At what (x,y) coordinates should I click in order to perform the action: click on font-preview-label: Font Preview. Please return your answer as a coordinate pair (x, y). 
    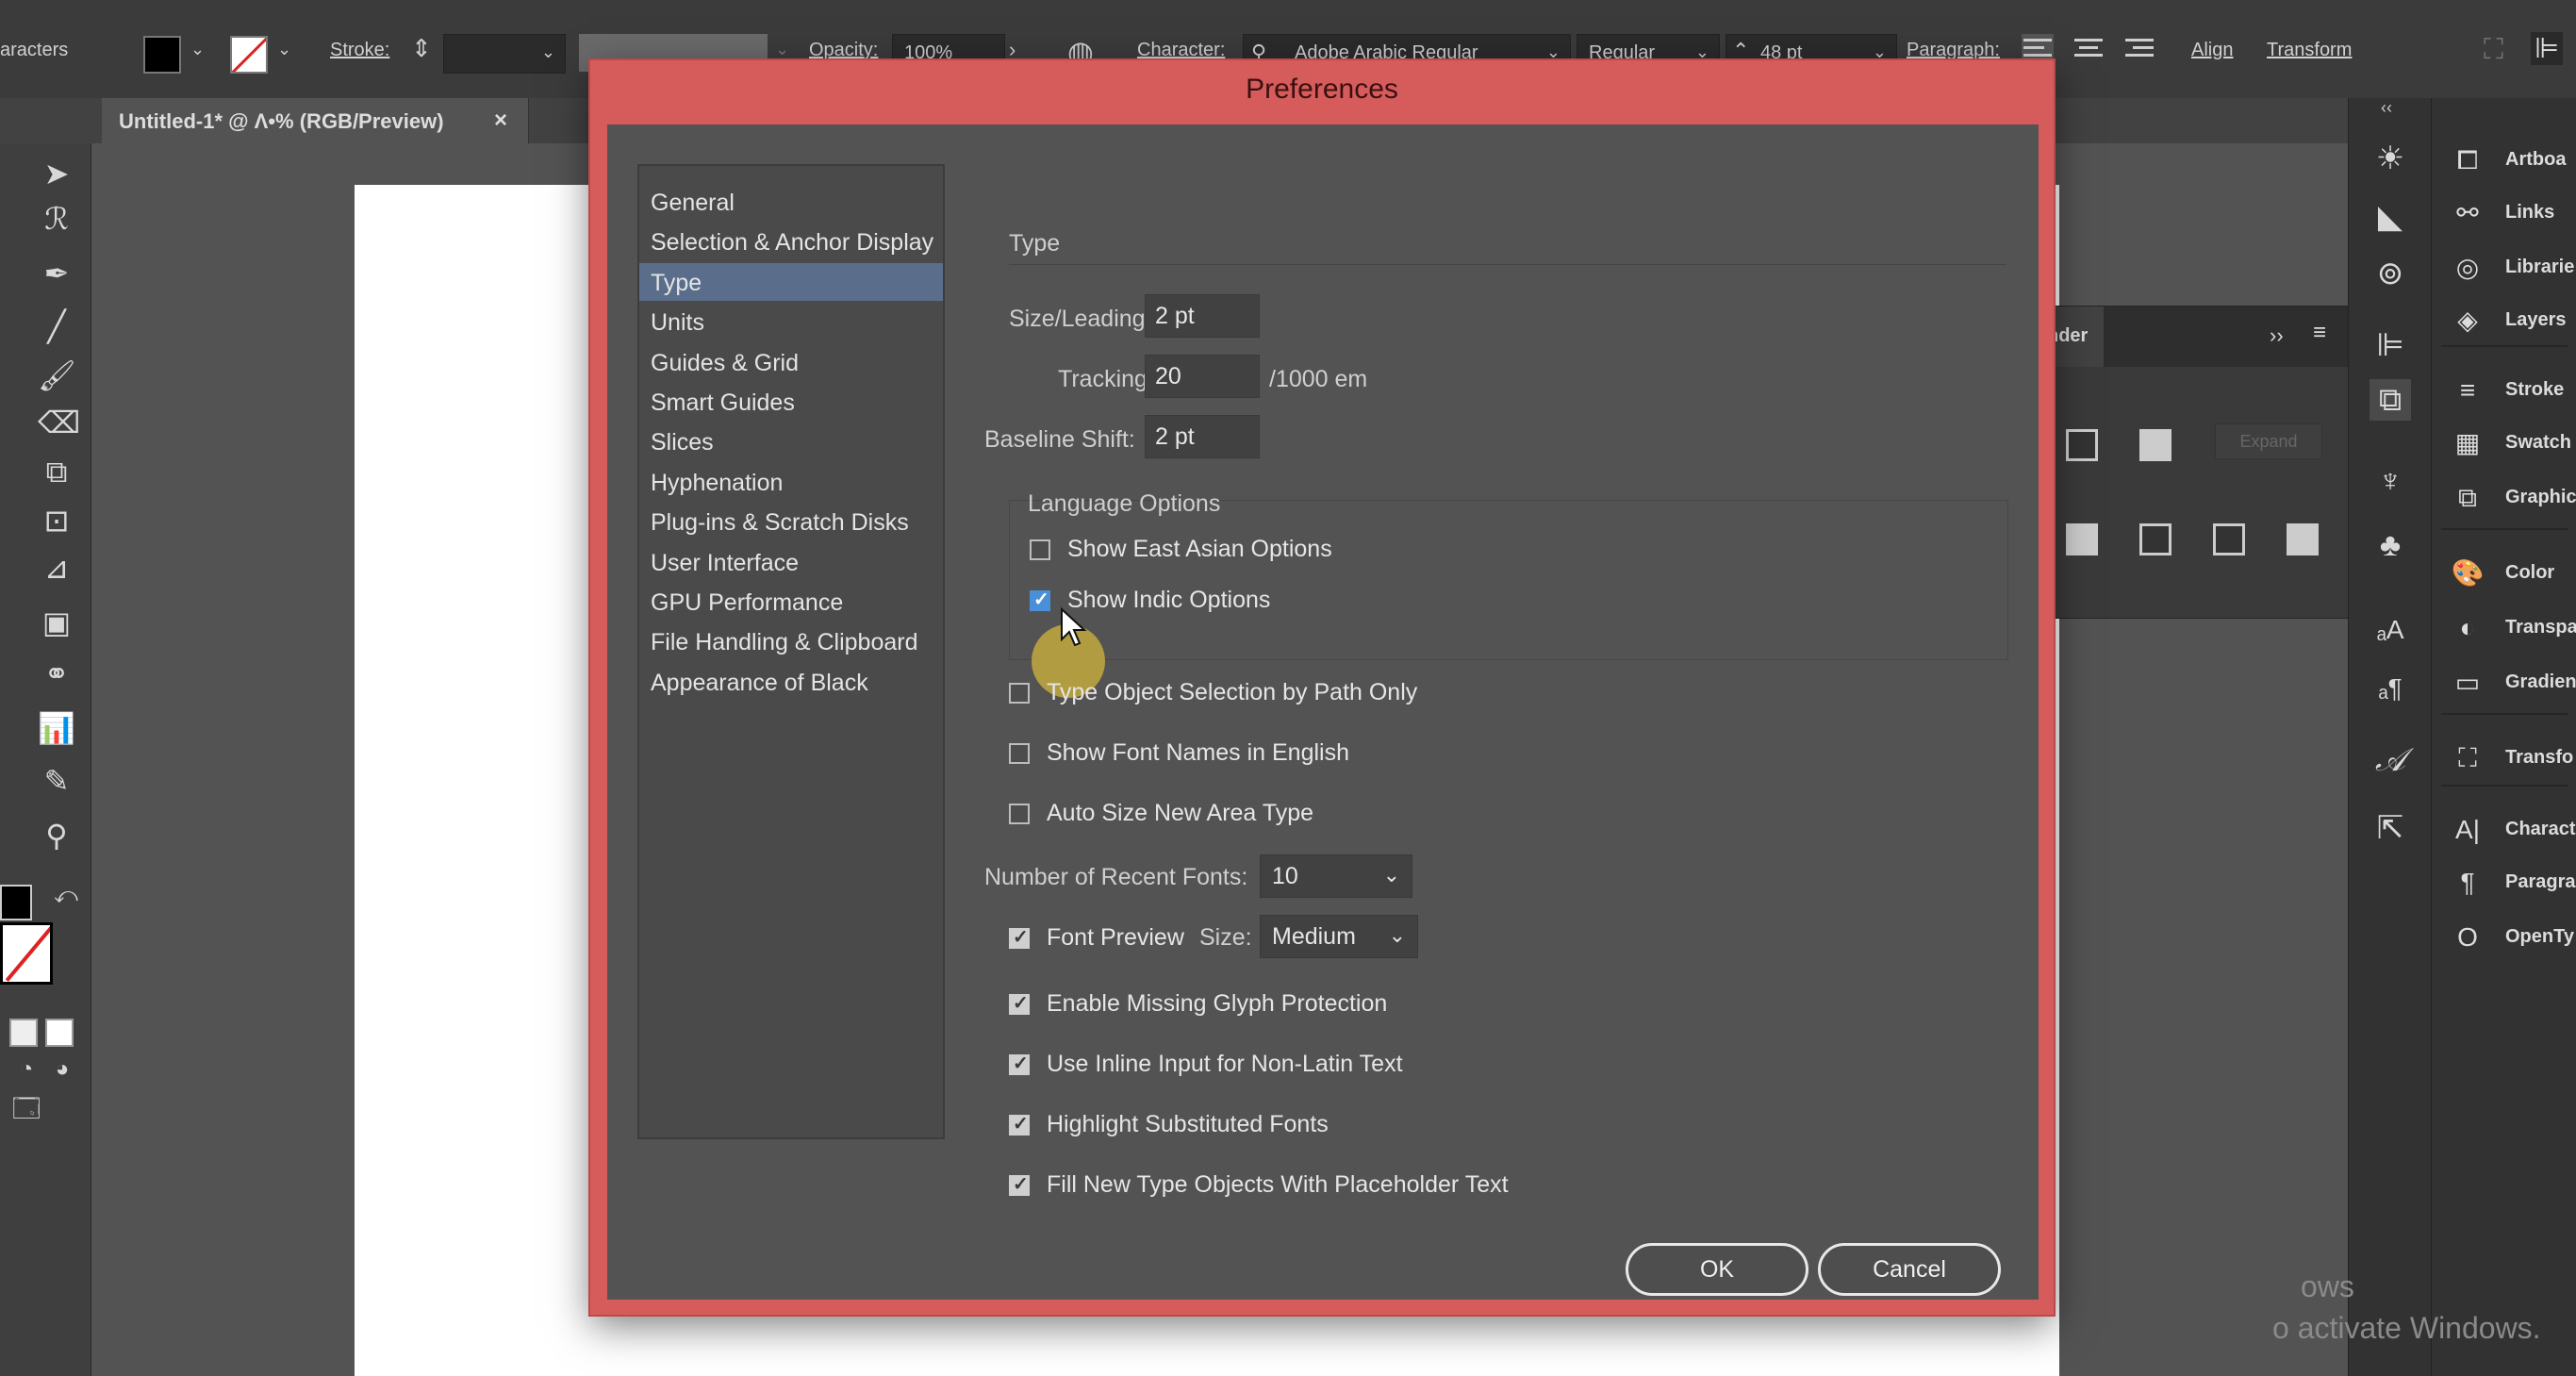
    Looking at the image, I should click on (1101, 938).